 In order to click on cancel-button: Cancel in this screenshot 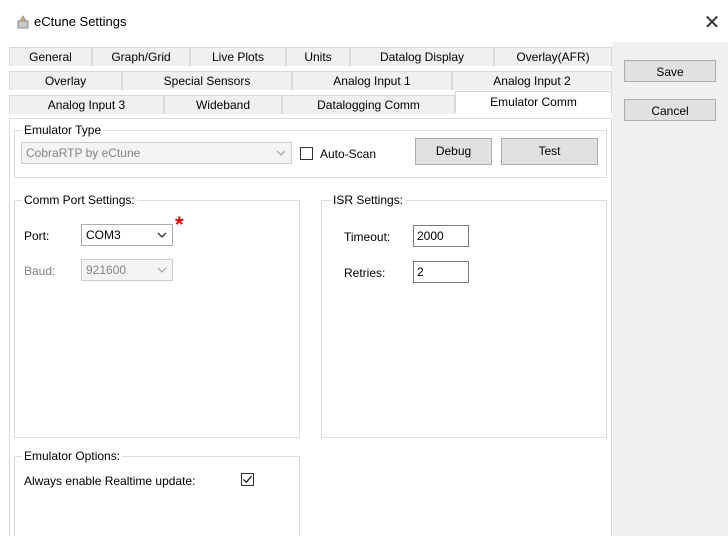, I will do `click(670, 110)`.